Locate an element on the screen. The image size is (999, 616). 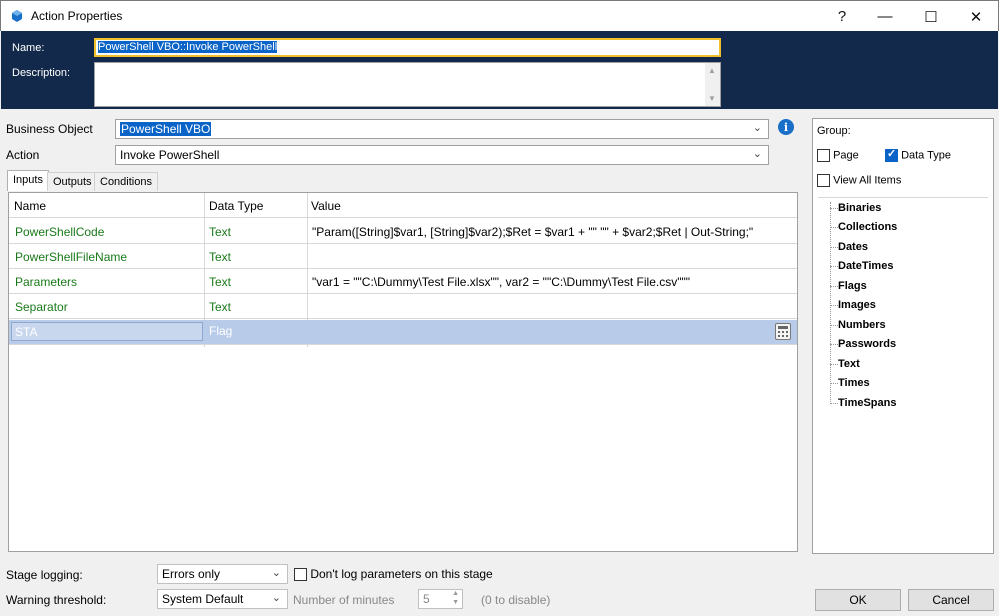
view-all-checkbox: View All Items is located at coordinates (859, 180).